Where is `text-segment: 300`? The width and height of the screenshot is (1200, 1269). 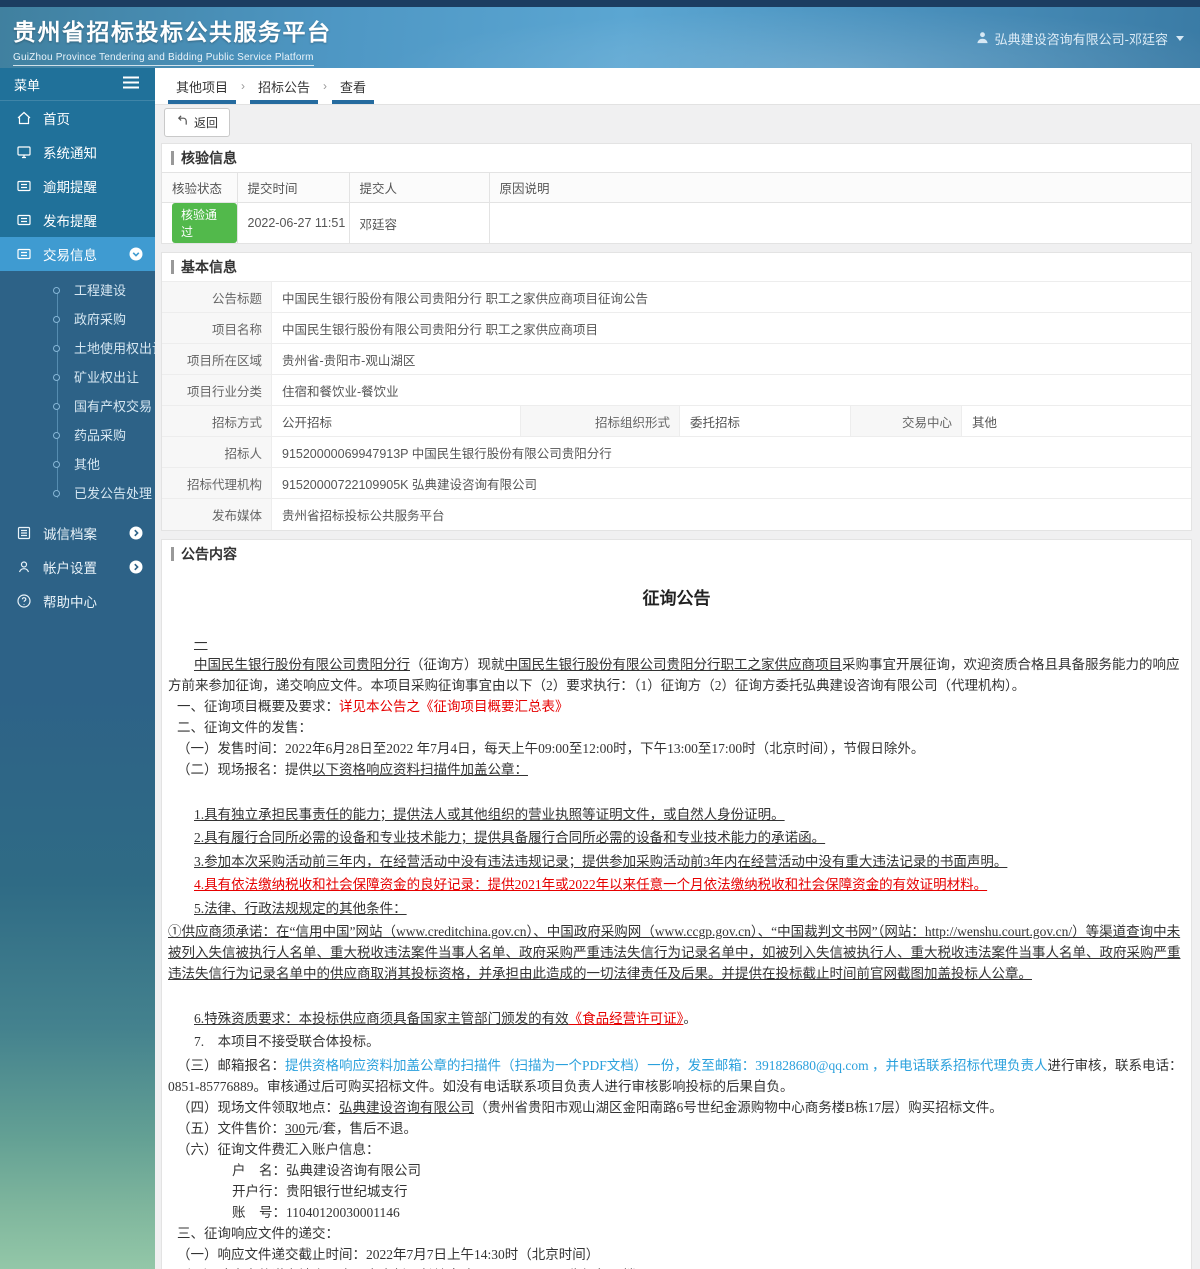 text-segment: 300 is located at coordinates (295, 1128).